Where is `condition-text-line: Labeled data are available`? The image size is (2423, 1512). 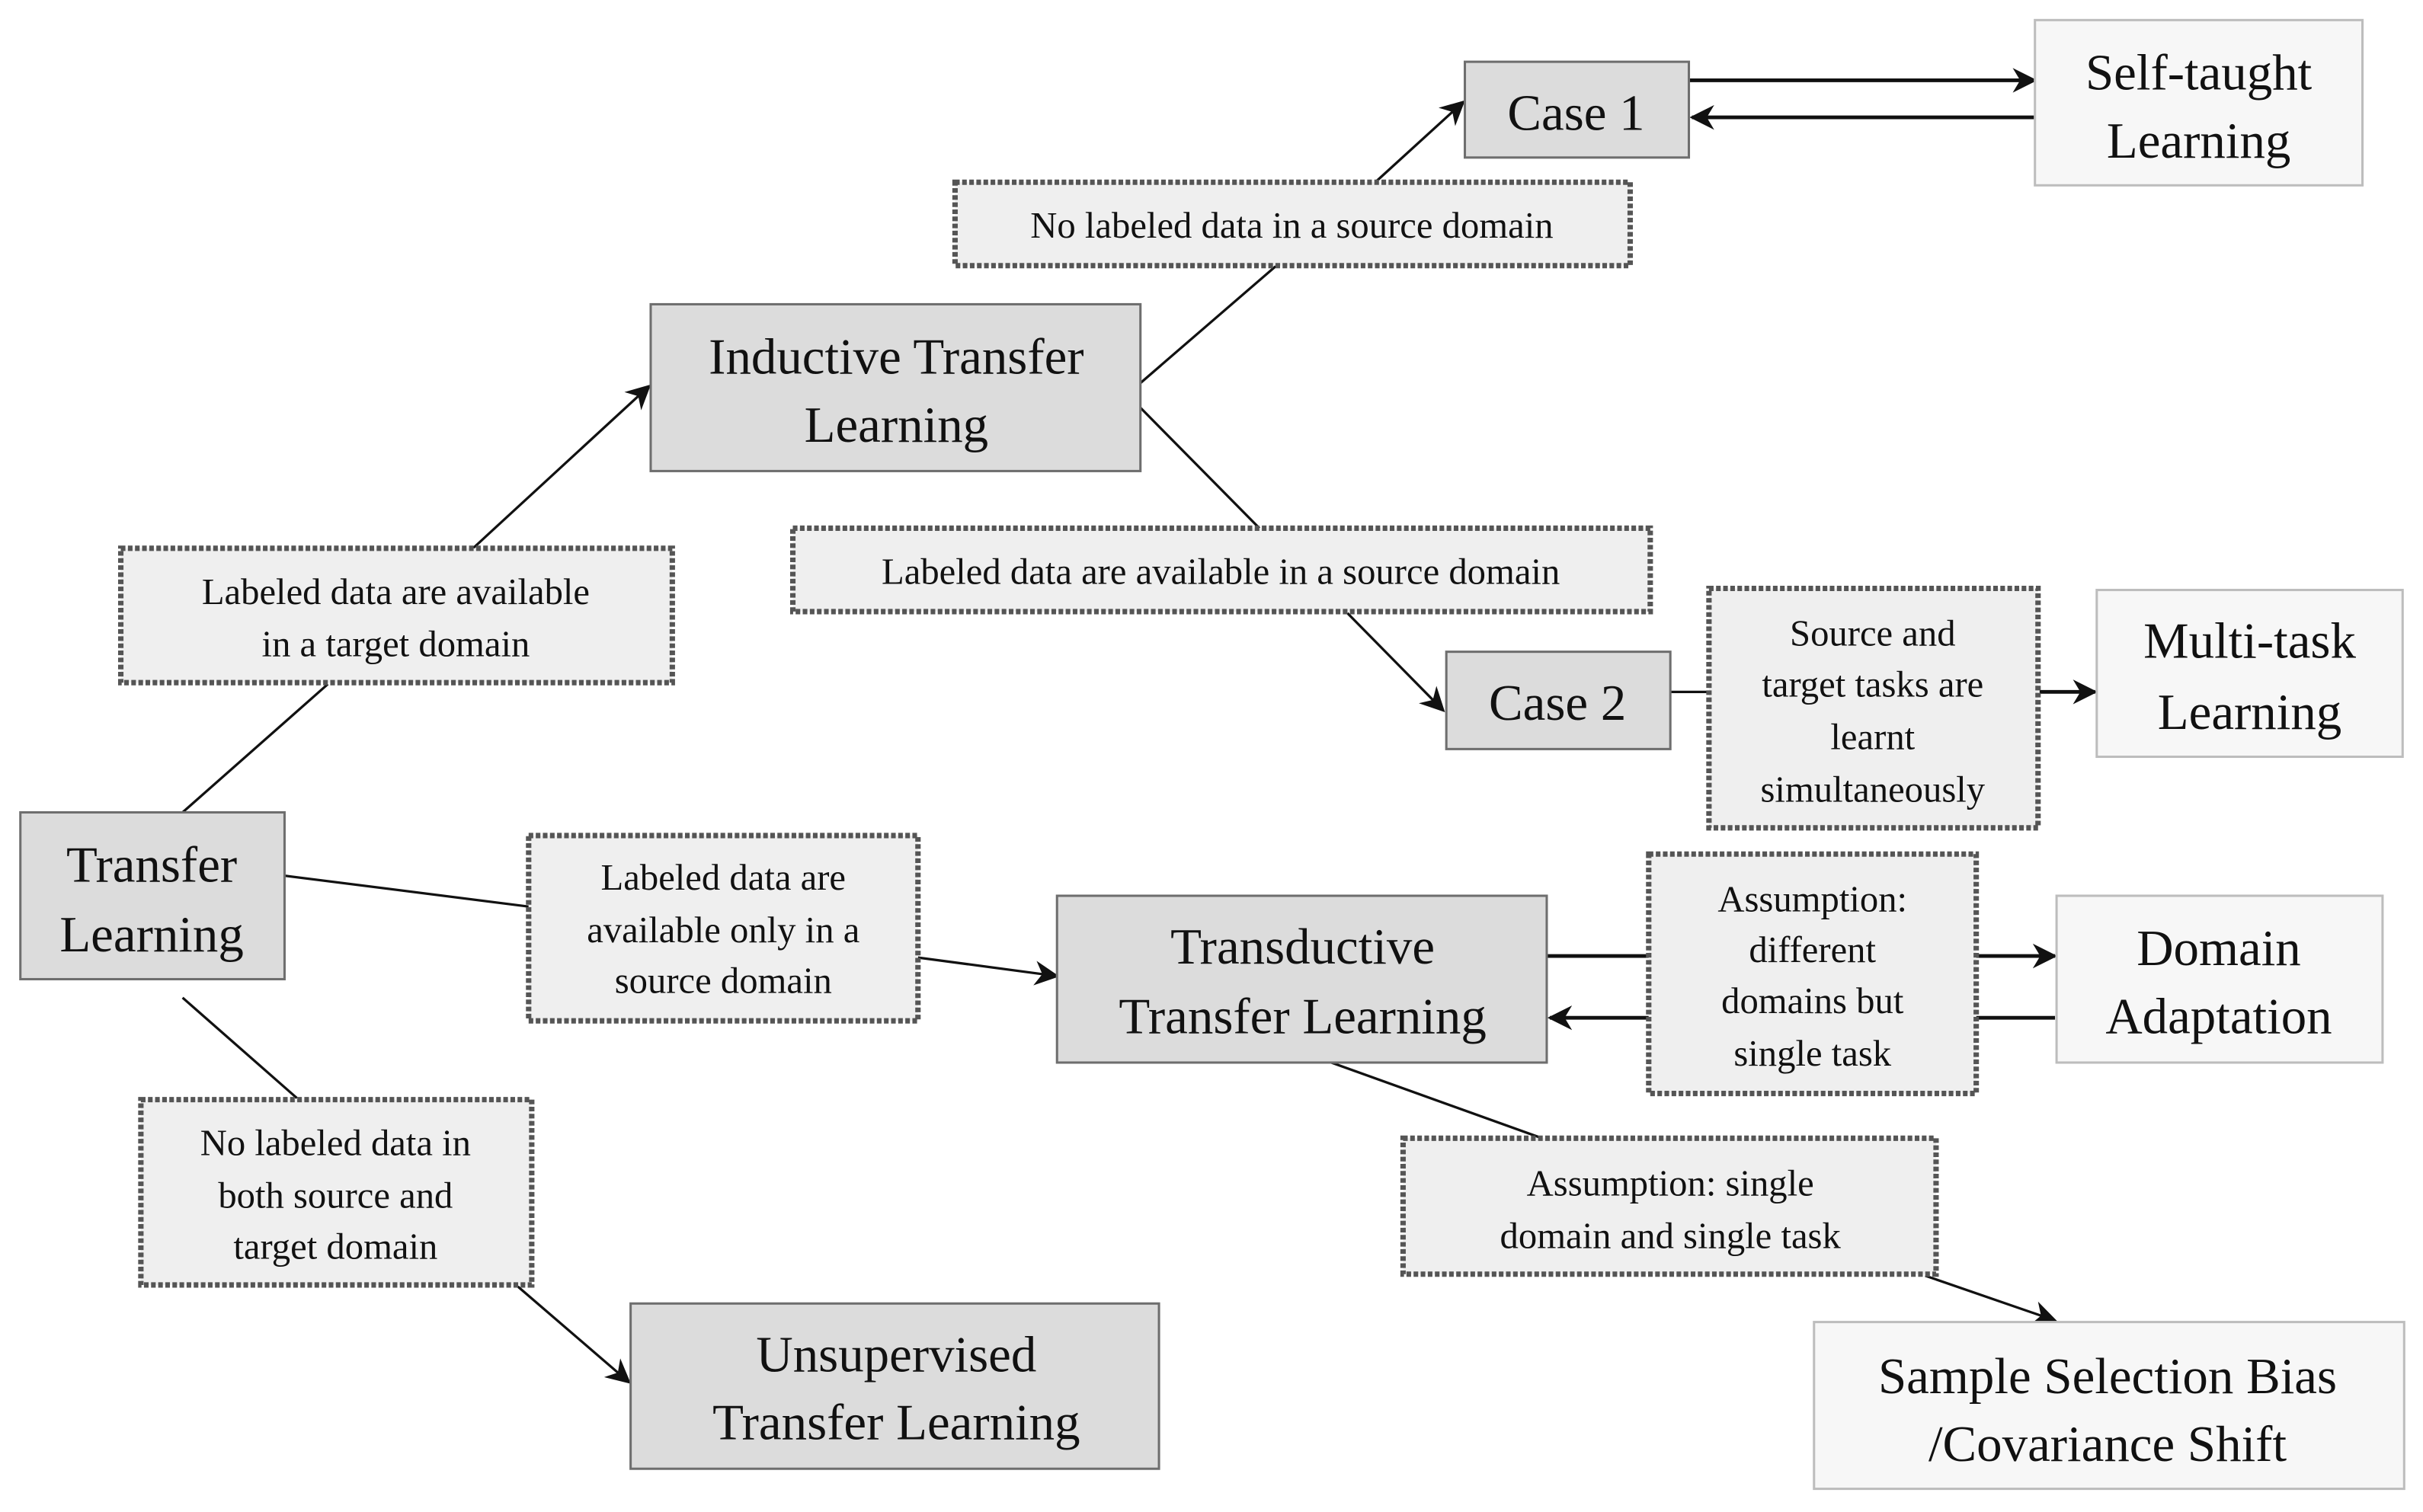 condition-text-line: Labeled data are available is located at coordinates (396, 591).